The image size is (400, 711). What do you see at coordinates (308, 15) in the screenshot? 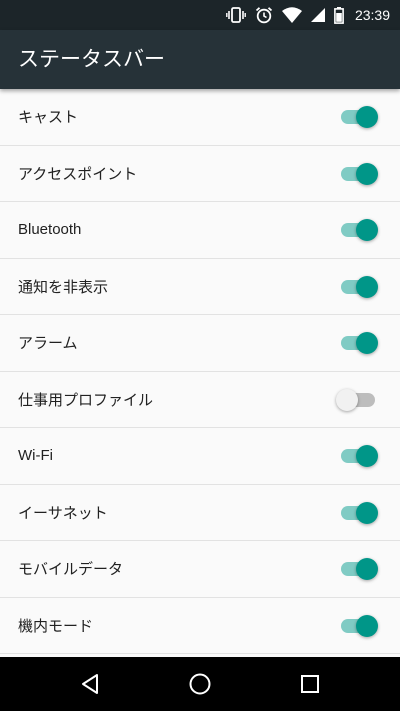
I see `status-icons: 23:39` at bounding box center [308, 15].